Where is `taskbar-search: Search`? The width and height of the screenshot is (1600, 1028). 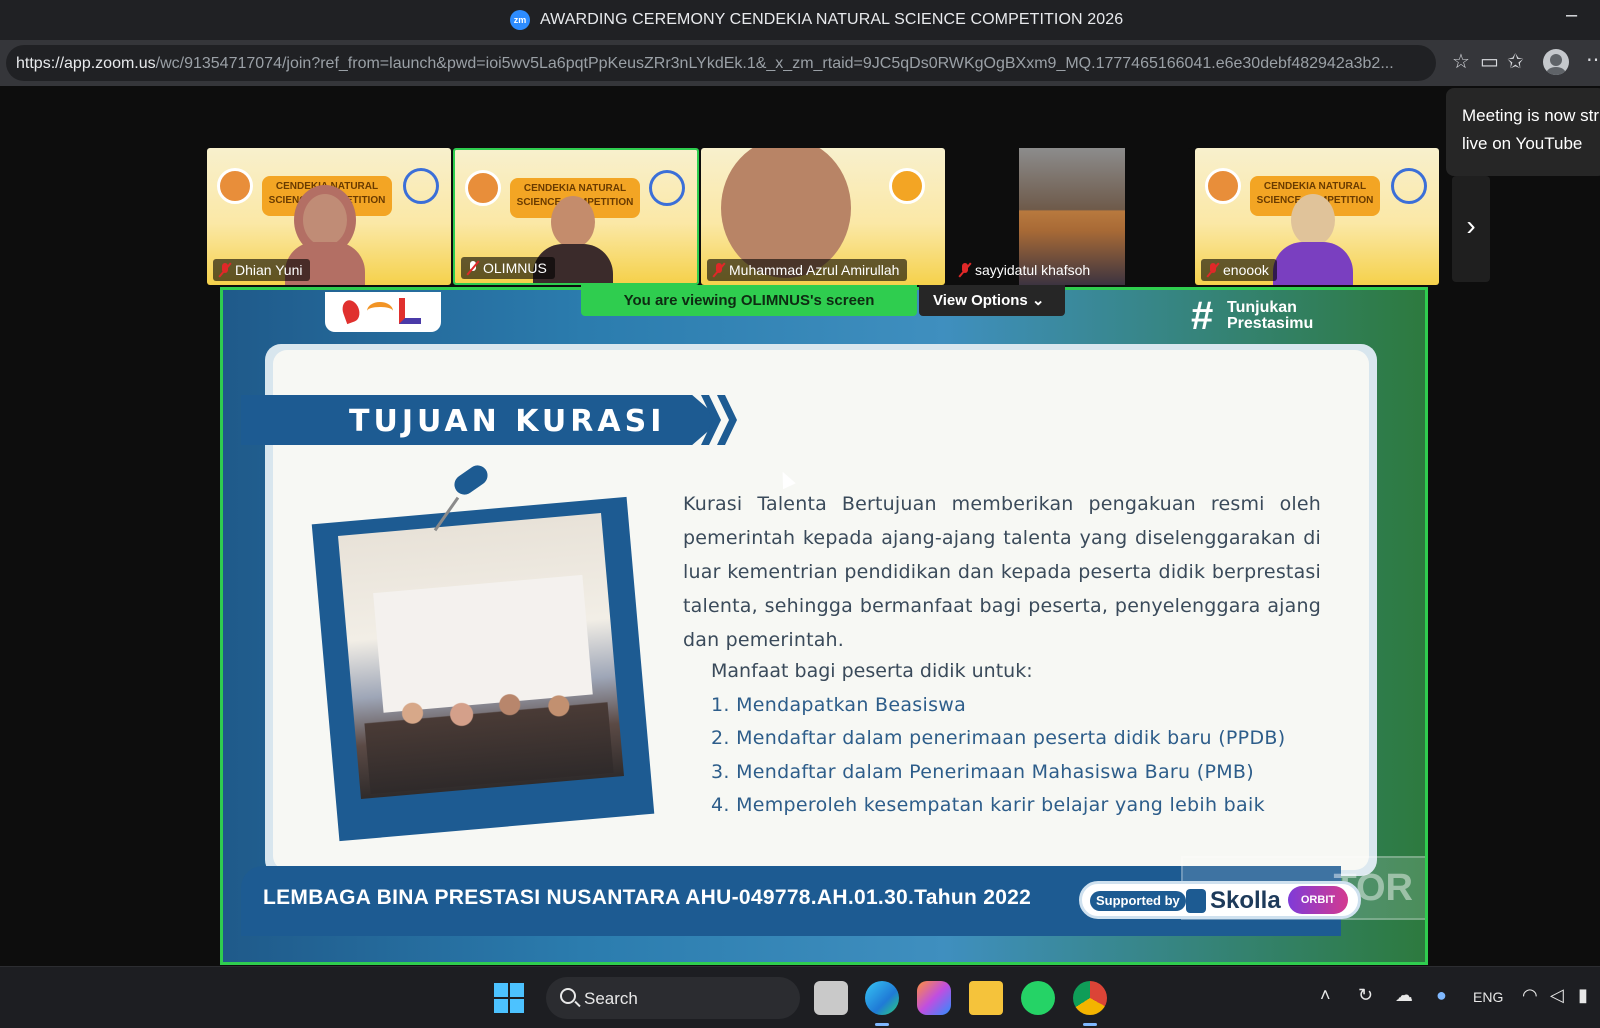 taskbar-search: Search is located at coordinates (673, 998).